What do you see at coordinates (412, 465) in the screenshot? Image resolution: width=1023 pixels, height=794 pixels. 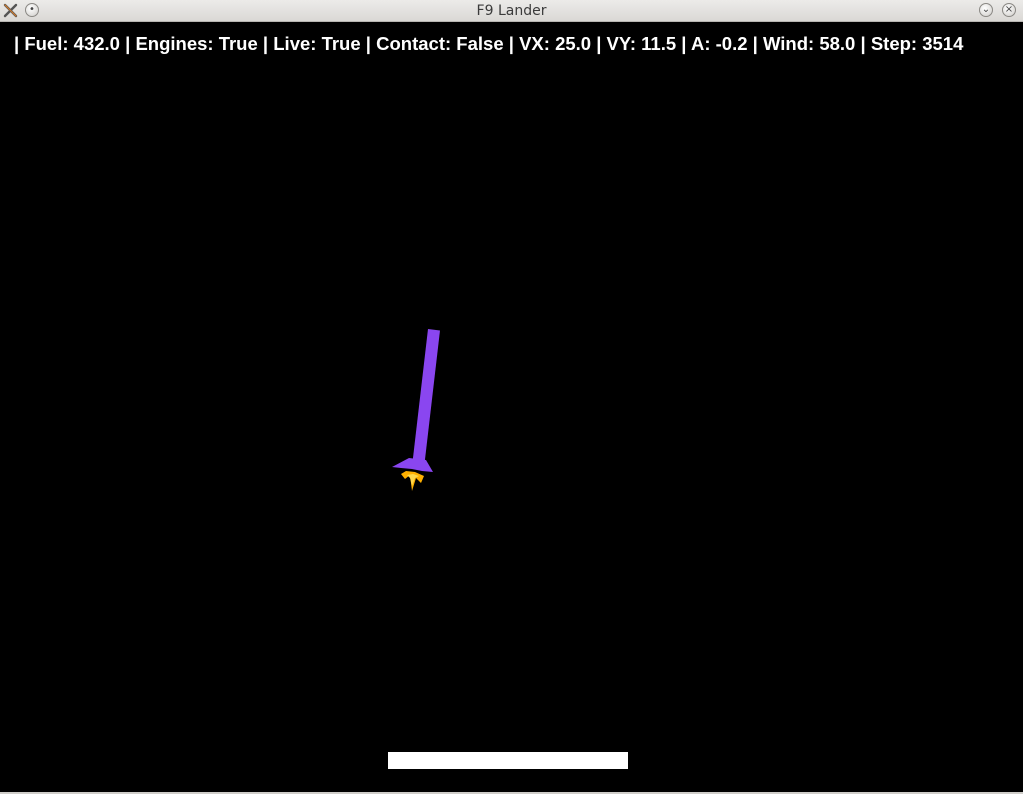 I see `rocket-legs` at bounding box center [412, 465].